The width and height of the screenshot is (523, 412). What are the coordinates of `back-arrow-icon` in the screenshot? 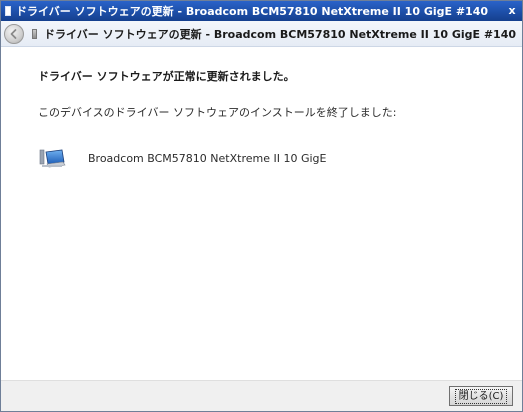 It's located at (13, 33).